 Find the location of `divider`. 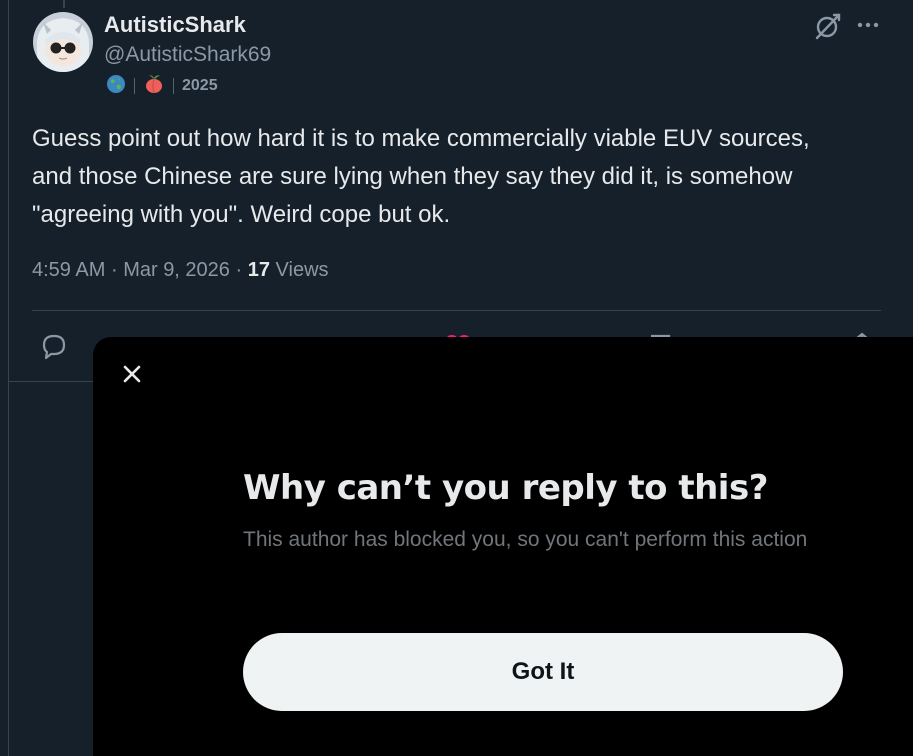

divider is located at coordinates (456, 310).